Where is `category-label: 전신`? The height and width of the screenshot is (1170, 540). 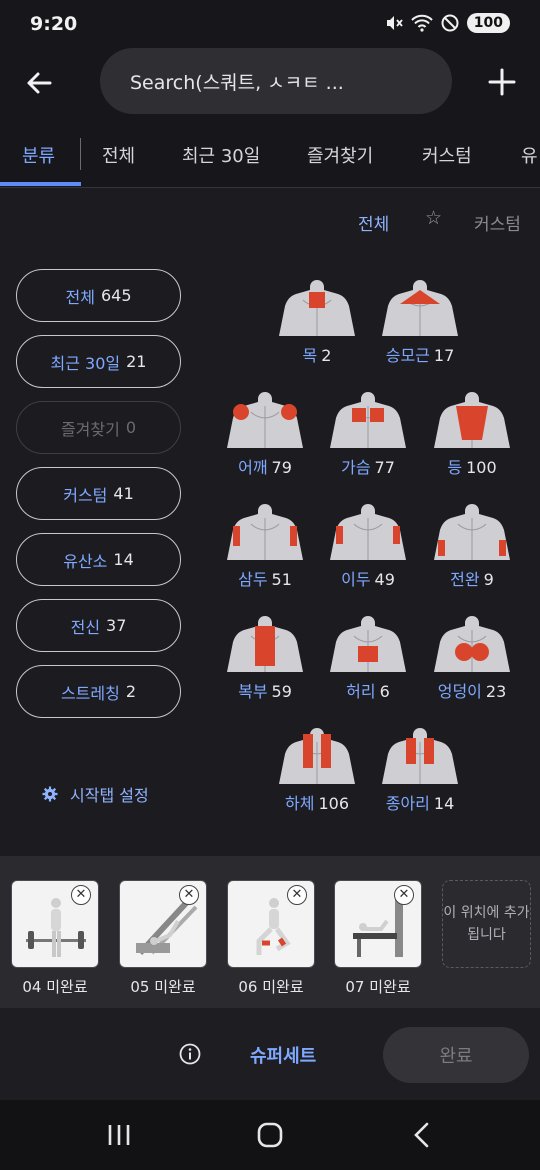
category-label: 전신 is located at coordinates (85, 627).